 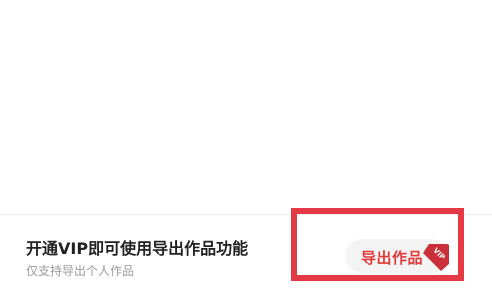 What do you see at coordinates (436, 257) in the screenshot?
I see `vip-badge-icon: VIP` at bounding box center [436, 257].